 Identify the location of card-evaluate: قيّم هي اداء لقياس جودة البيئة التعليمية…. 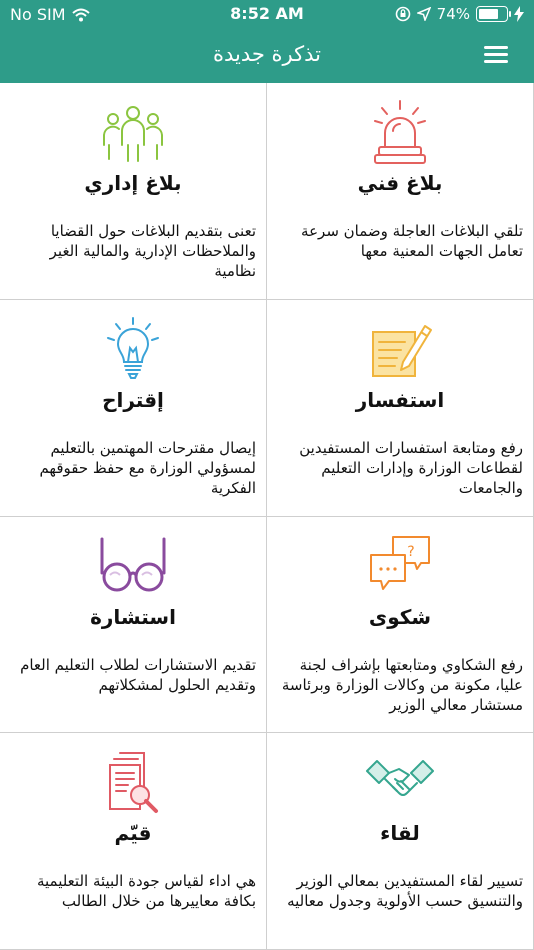
(133, 841).